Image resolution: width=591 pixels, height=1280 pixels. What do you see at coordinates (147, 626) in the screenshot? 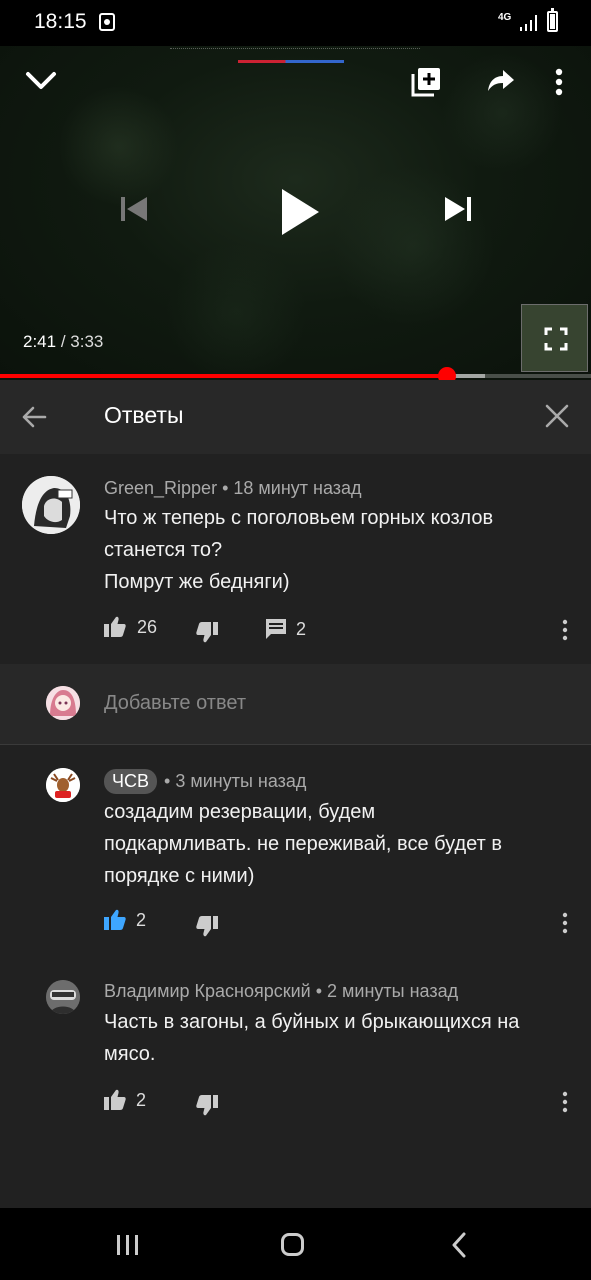
I see `like-count: 26` at bounding box center [147, 626].